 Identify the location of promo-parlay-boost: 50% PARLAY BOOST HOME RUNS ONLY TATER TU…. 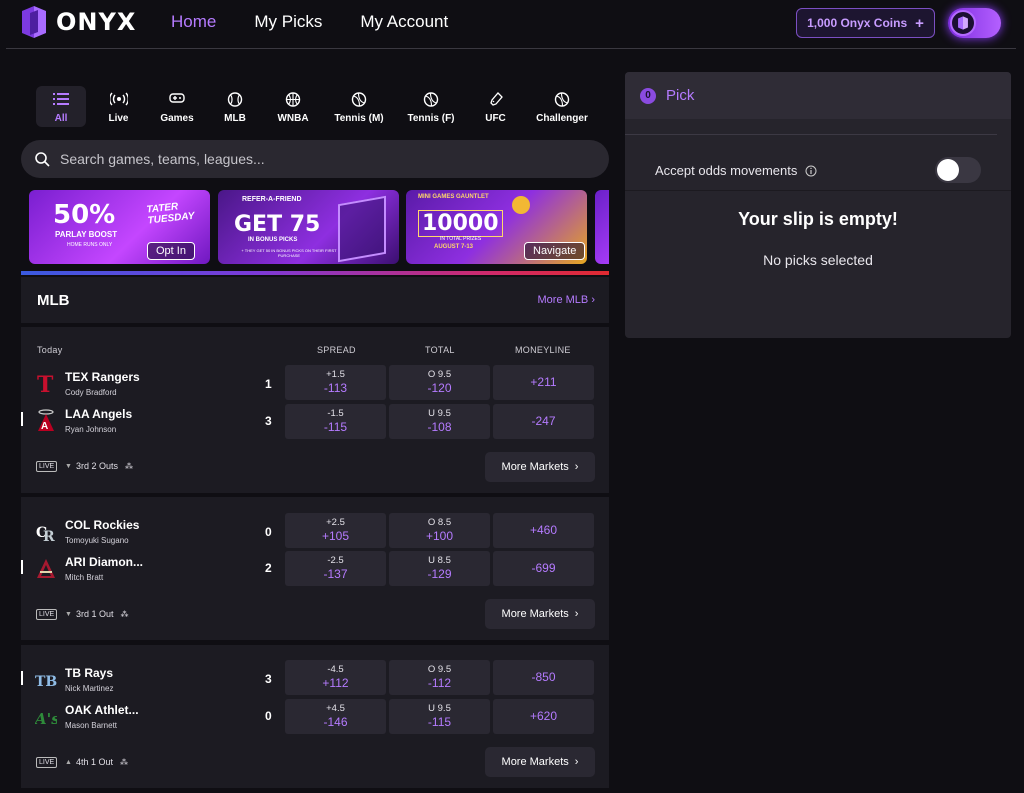
(119, 227).